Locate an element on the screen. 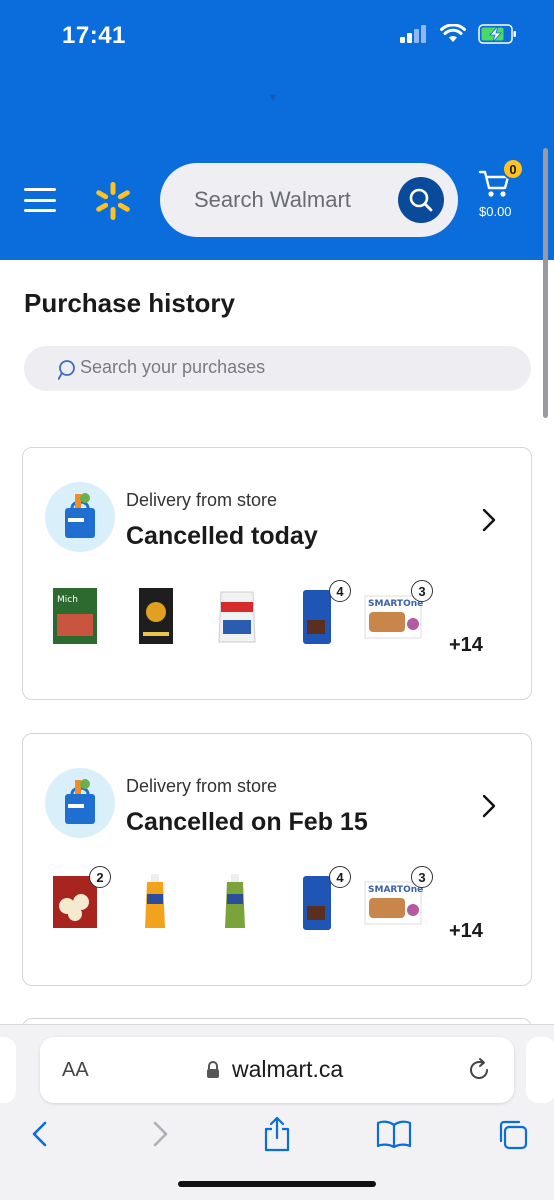 The image size is (554, 1200). forward-button is located at coordinates (160, 1134).